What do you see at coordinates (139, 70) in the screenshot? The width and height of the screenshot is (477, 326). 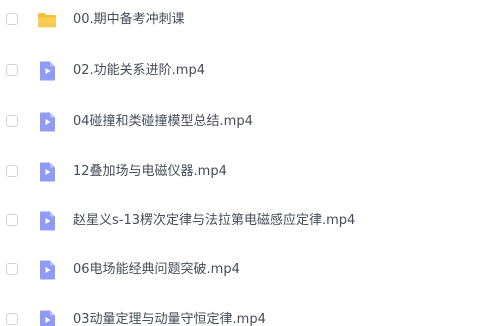 I see `file-name: 02.功能关系进阶.mp4` at bounding box center [139, 70].